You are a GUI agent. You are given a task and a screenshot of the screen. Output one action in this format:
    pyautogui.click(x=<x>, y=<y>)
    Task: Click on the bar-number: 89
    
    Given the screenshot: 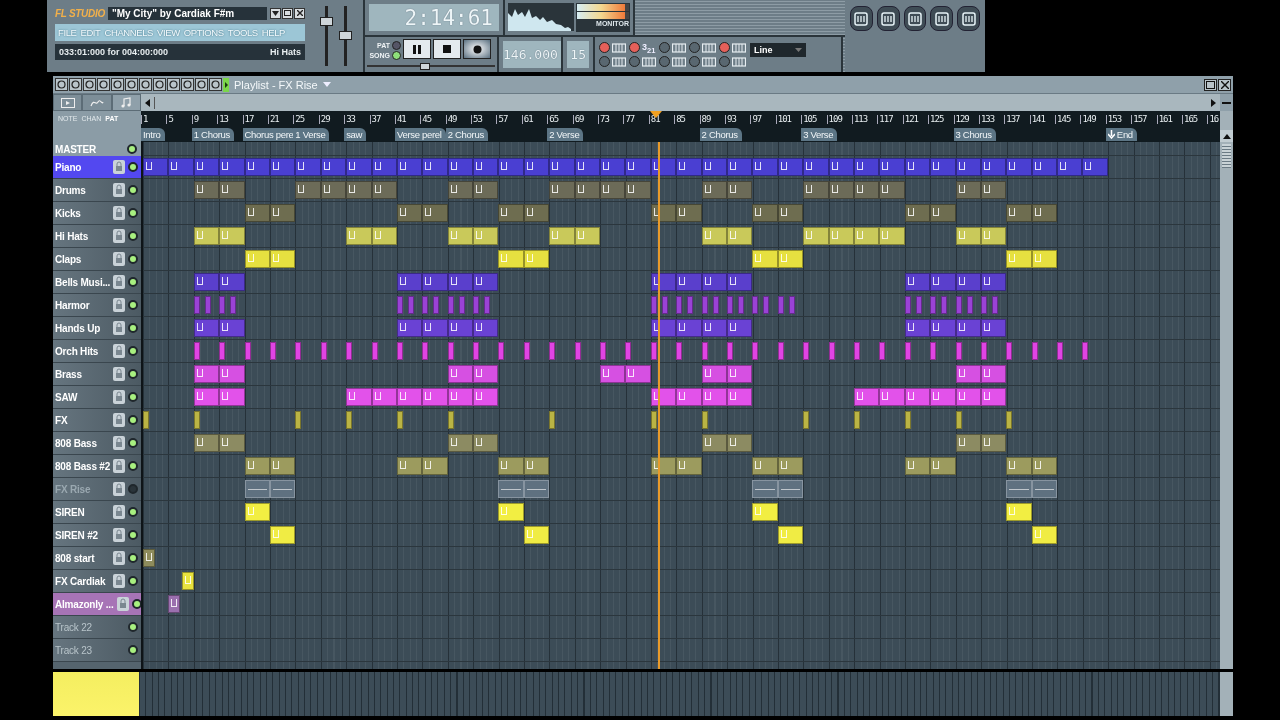 What is the action you would take?
    pyautogui.click(x=705, y=119)
    